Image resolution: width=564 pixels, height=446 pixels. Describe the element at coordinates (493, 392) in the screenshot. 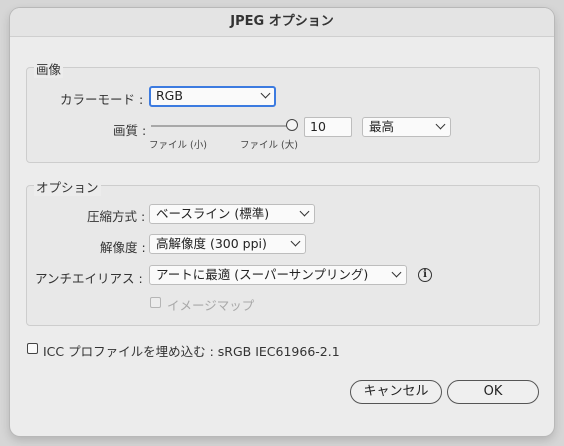

I see `ok-button: OK` at that location.